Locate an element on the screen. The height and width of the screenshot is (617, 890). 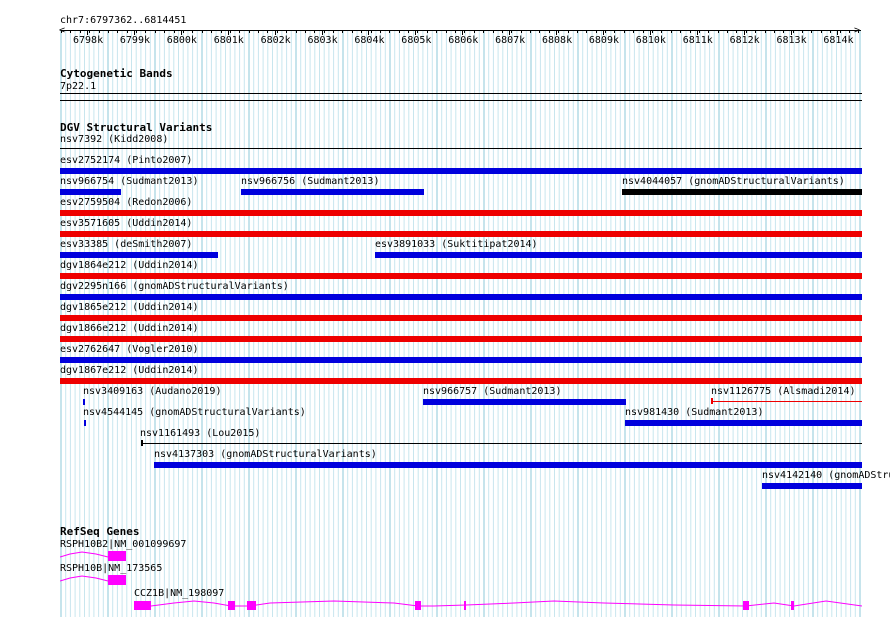
ruler-tick-label: 6800k is located at coordinates (181, 40).